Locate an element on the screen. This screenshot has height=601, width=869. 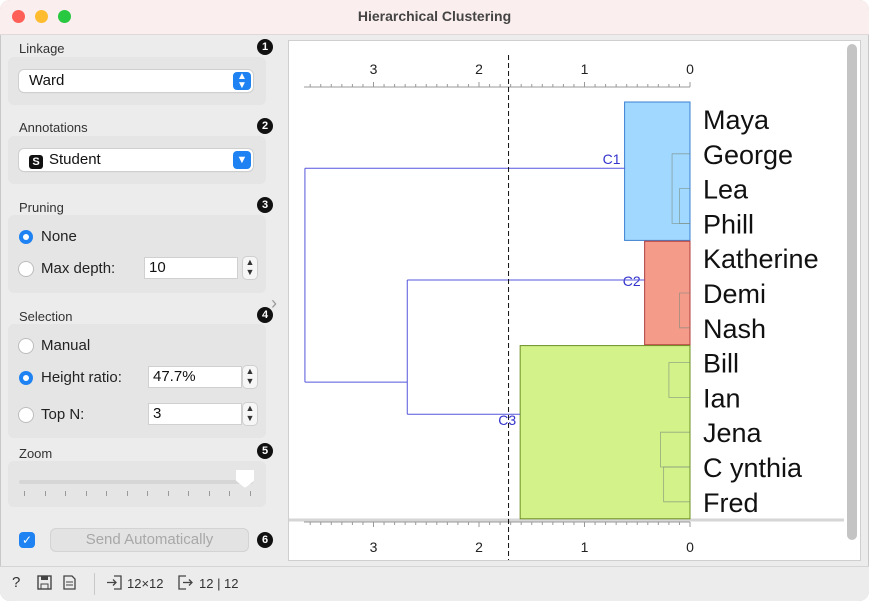
window-title: Hierarchical Clustering is located at coordinates (434, 16).